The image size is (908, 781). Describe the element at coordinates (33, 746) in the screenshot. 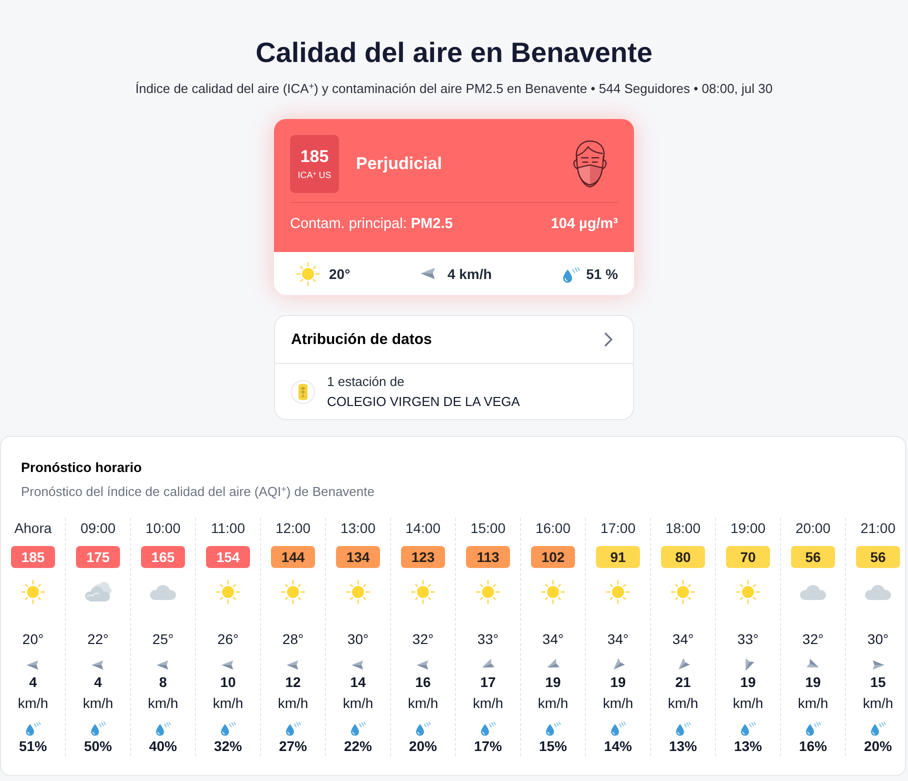

I see `humidity-value: 51%` at that location.